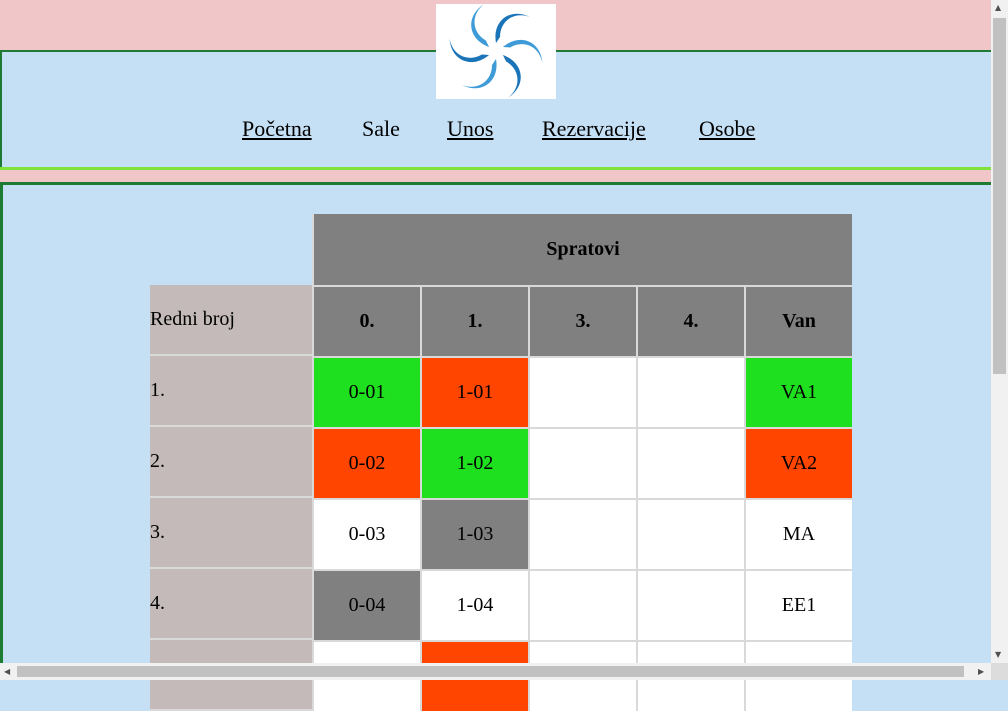 The image size is (1008, 711). I want to click on scrollbar-corner, so click(999, 671).